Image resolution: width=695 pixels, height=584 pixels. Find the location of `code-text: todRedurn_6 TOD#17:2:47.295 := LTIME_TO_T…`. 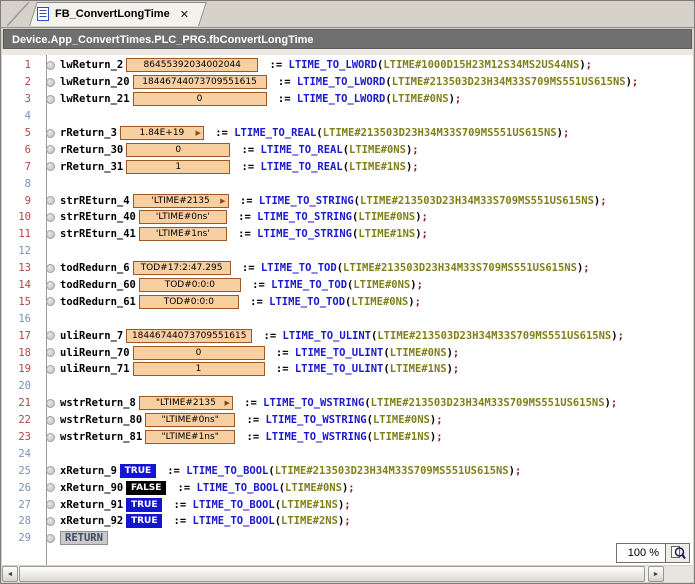

code-text: todRedurn_6 TOD#17:2:47.295 := LTIME_TO_T… is located at coordinates (325, 268).